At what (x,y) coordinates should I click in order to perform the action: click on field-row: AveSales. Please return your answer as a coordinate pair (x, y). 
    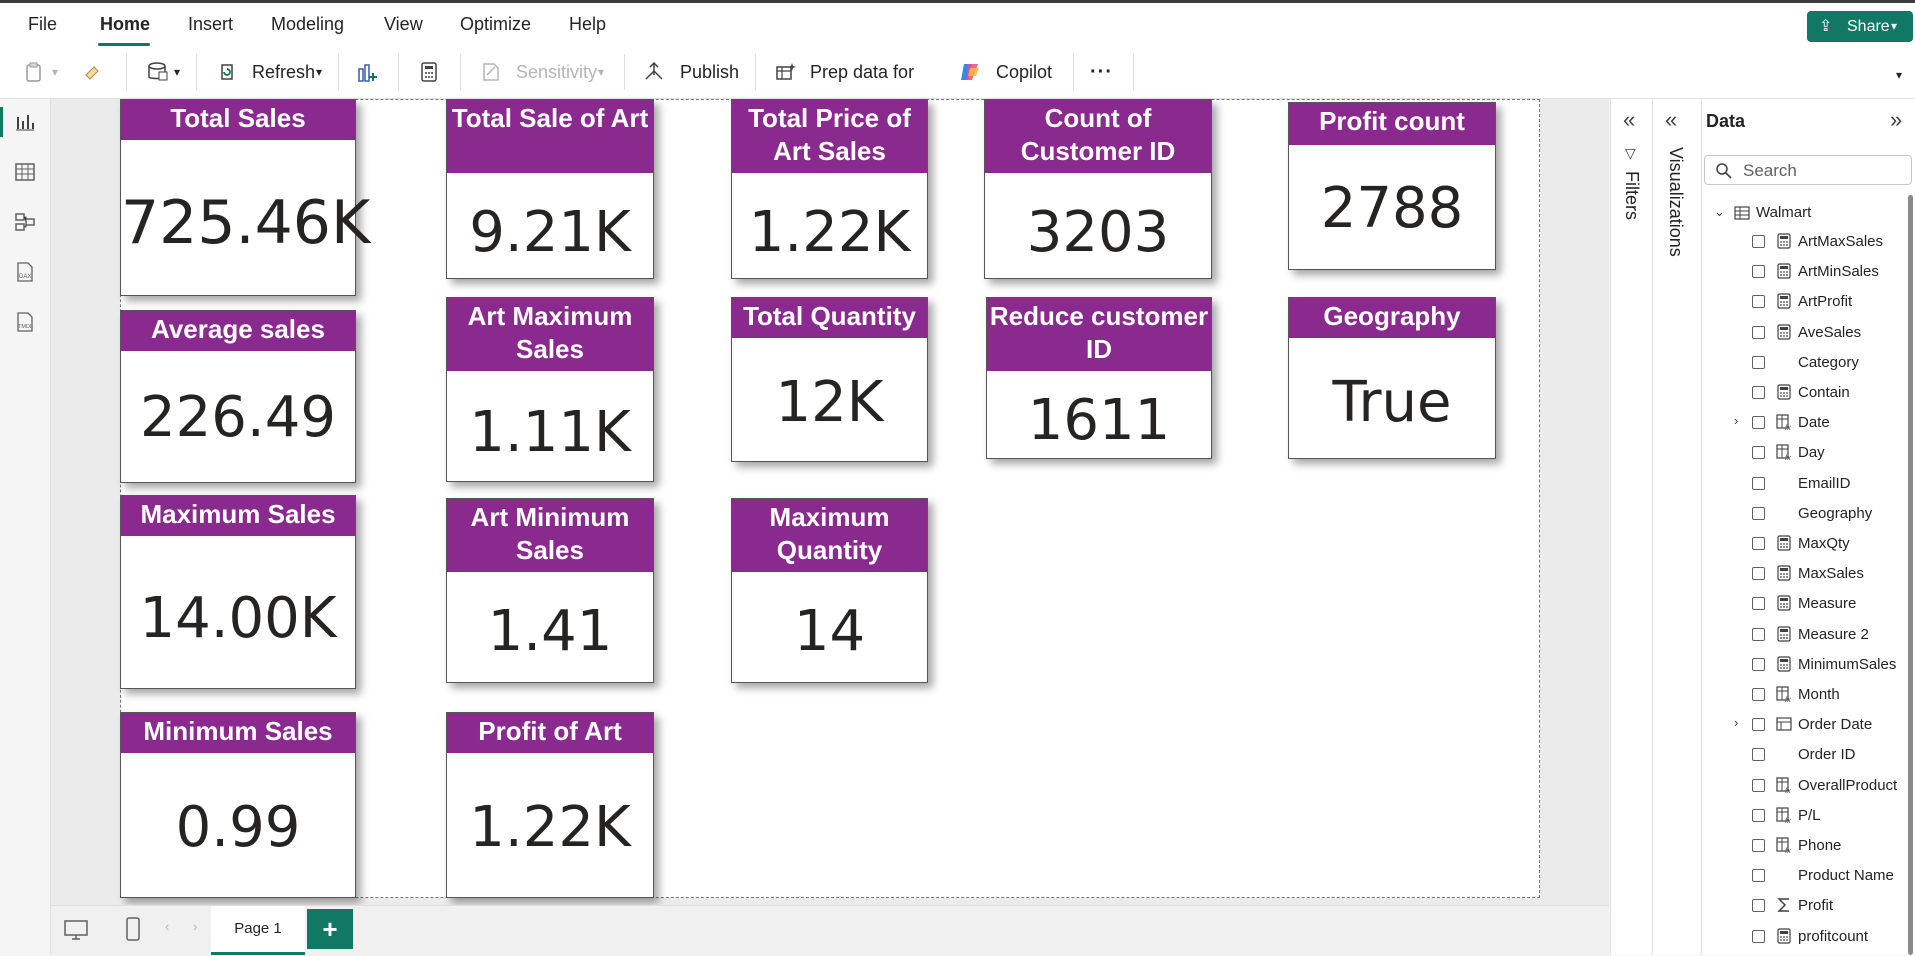
    Looking at the image, I should click on (1808, 333).